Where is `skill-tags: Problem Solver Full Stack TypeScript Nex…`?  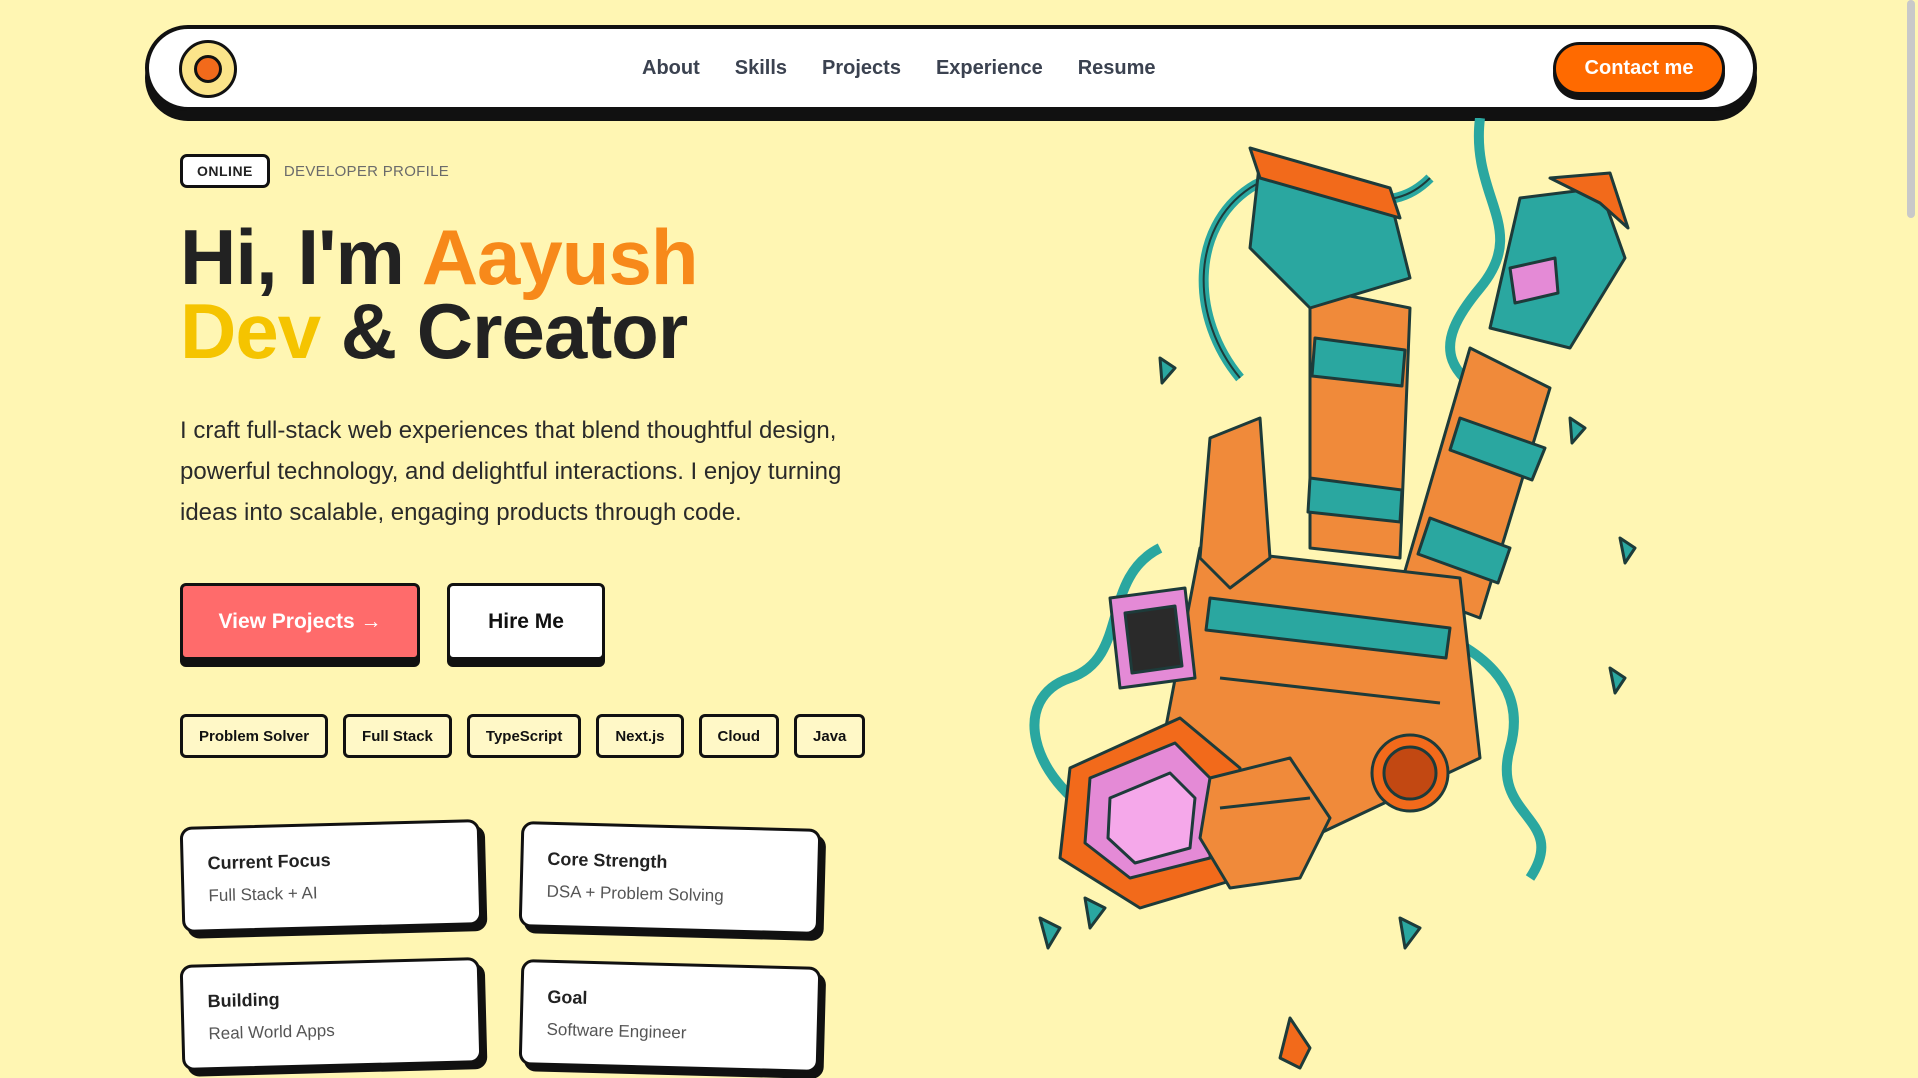
skill-tags: Problem Solver Full Stack TypeScript Nex… is located at coordinates (523, 736).